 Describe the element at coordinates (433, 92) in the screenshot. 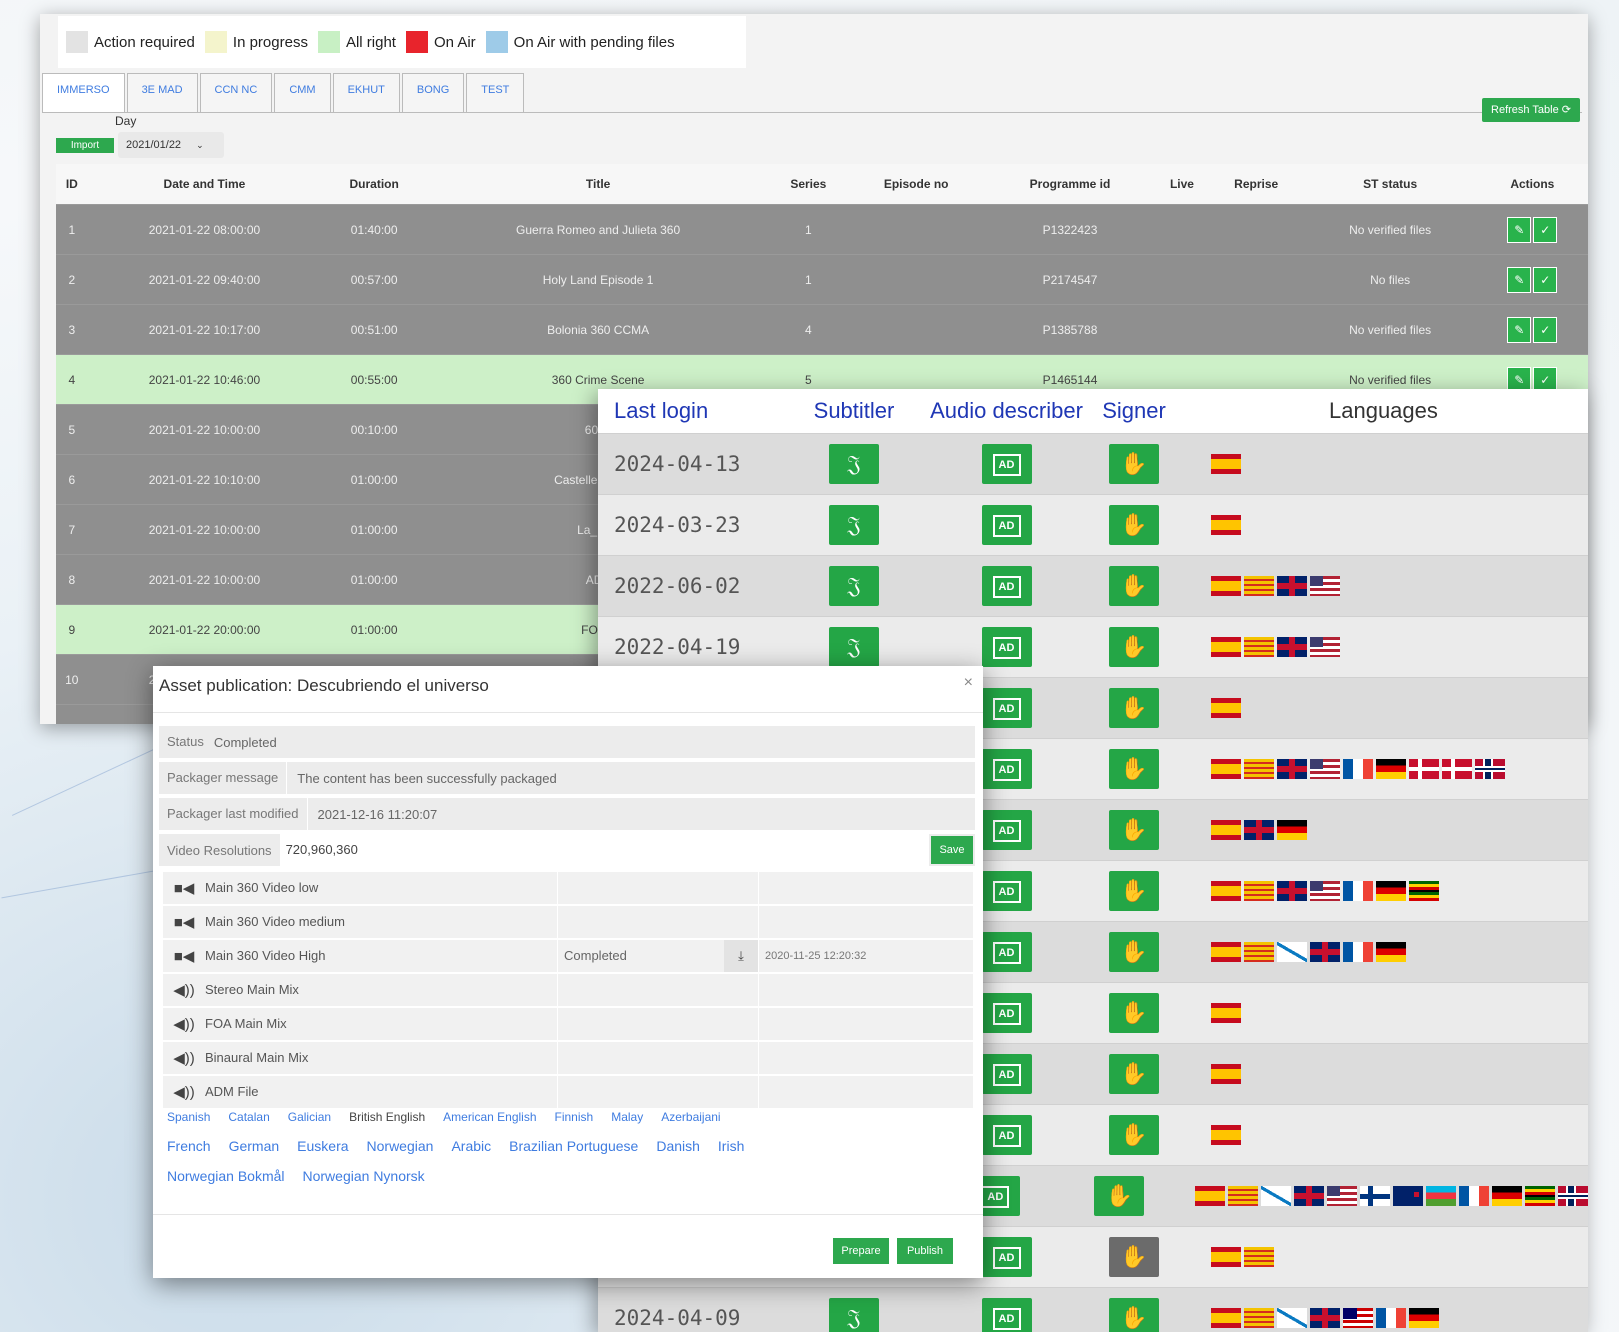

I see `tab-bong: BONG` at that location.